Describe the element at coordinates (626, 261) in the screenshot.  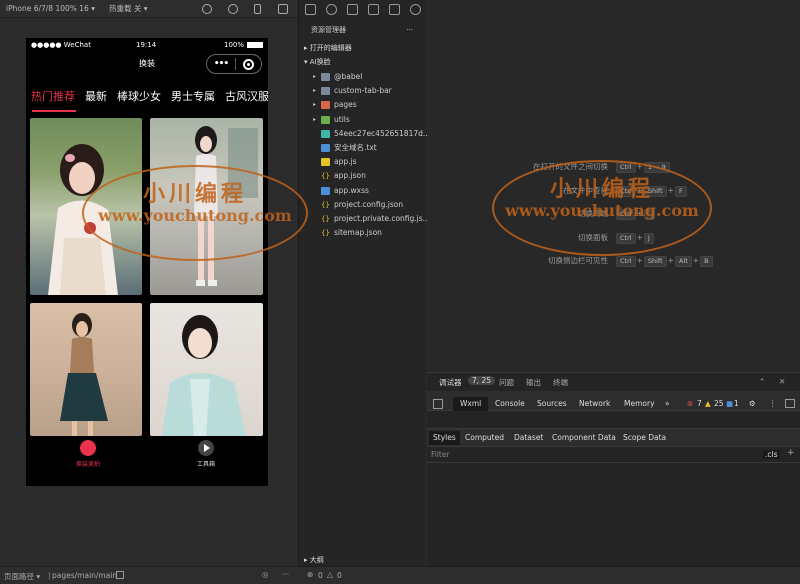
I see `key-cap: Ctrl` at that location.